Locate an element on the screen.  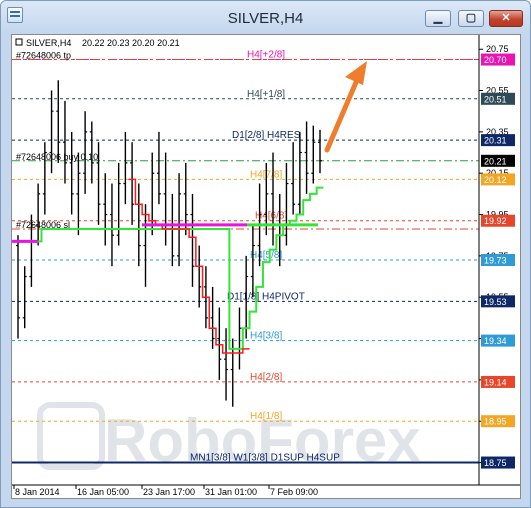
minimize-button: ▁ is located at coordinates (438, 18).